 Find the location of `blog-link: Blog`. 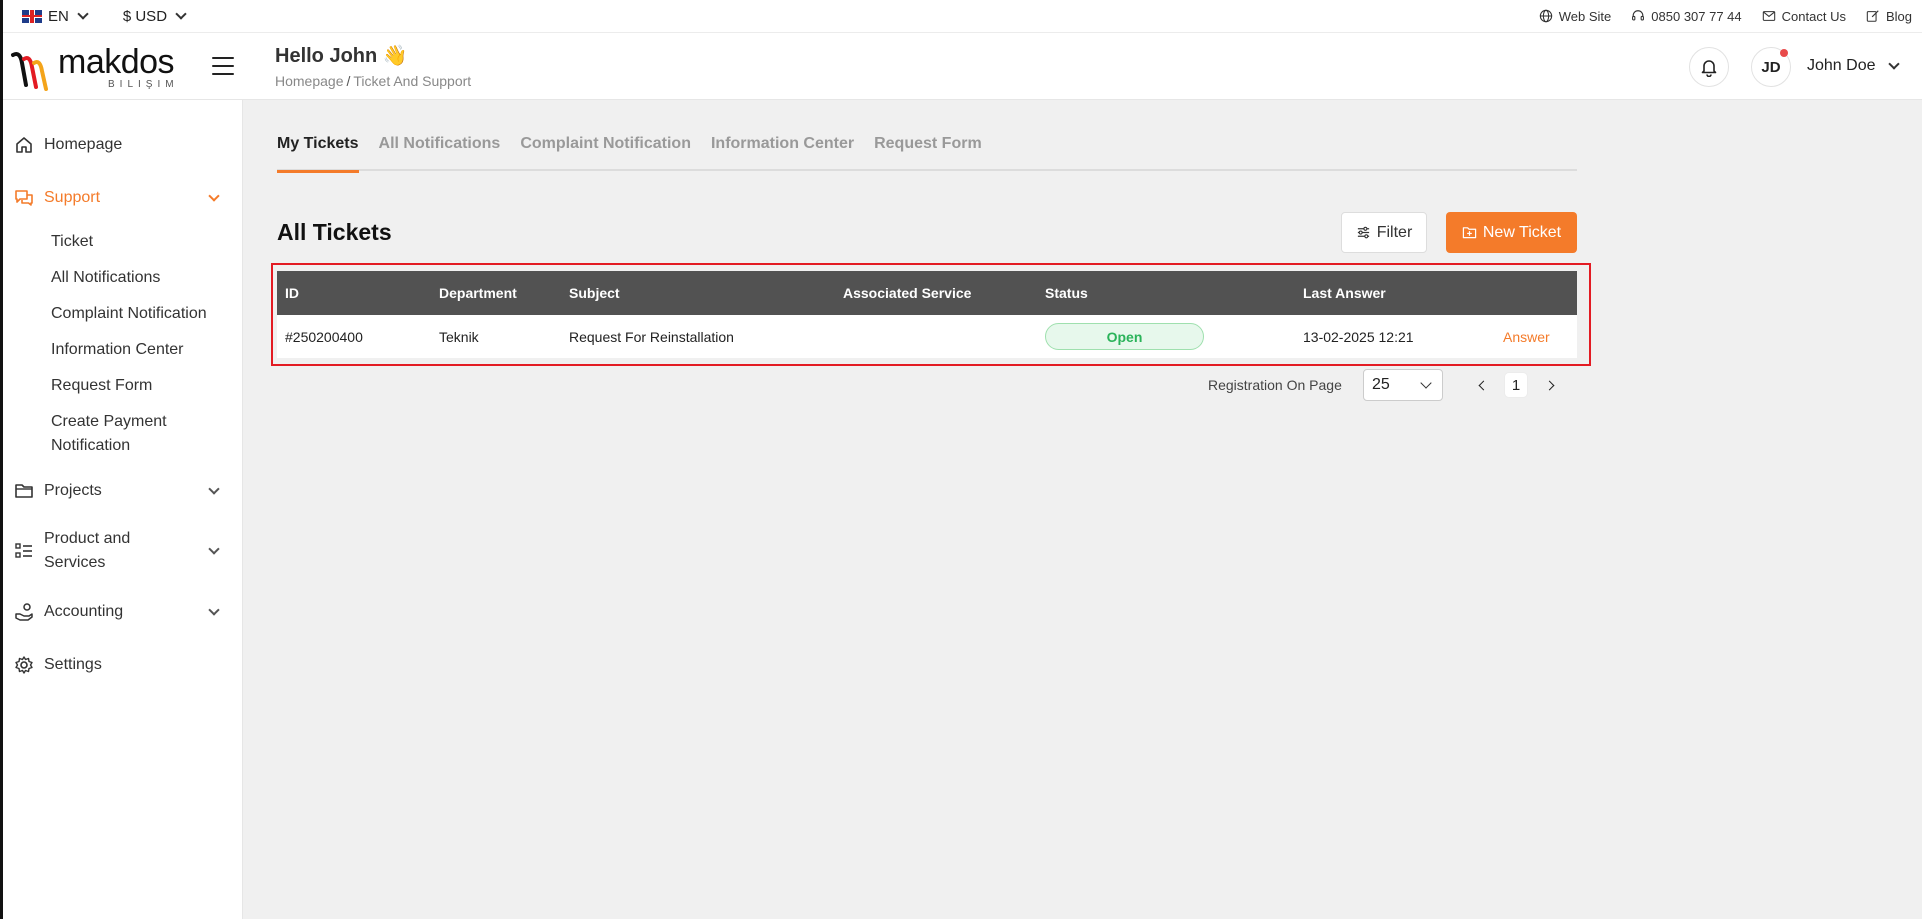

blog-link: Blog is located at coordinates (1889, 16).